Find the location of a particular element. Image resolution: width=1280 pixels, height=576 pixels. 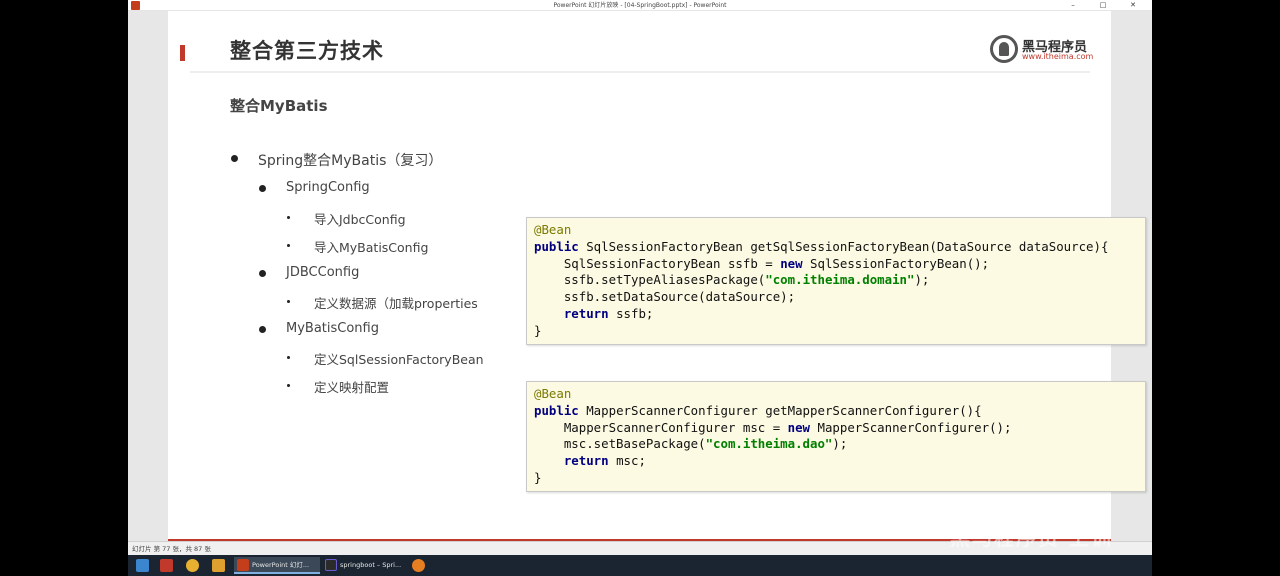

itheima-logo: 黑马程序员 www.itheima.com is located at coordinates (1042, 49).